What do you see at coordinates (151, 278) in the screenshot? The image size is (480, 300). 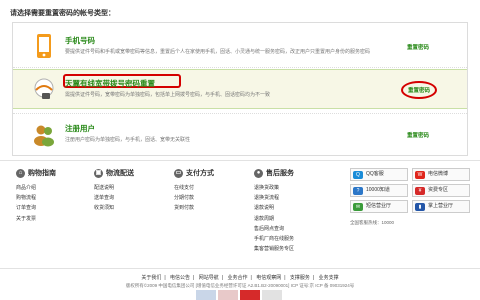 I see `bottom-link: 关于我们` at bounding box center [151, 278].